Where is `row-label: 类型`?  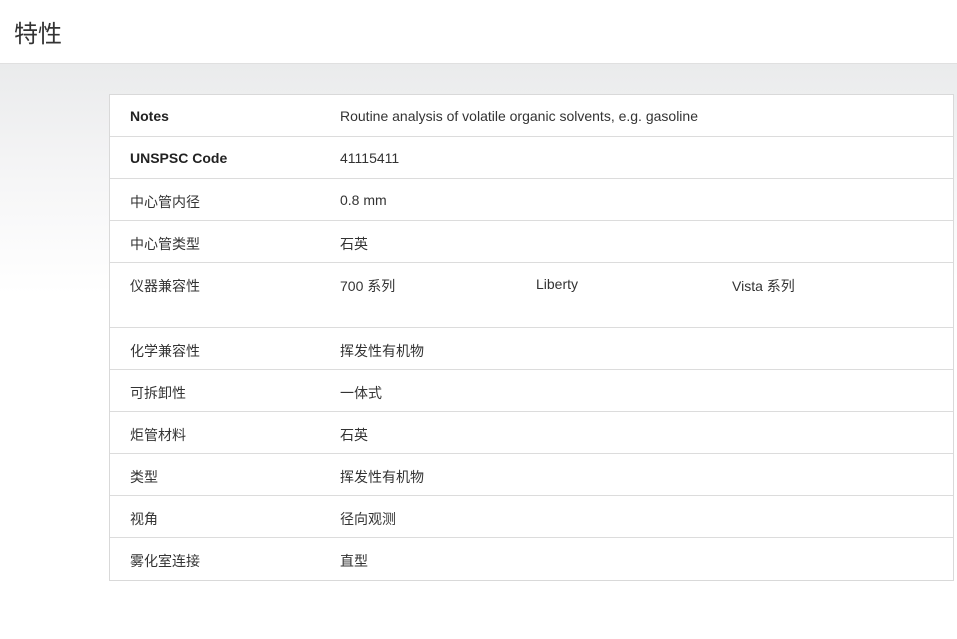
row-label: 类型 is located at coordinates (144, 477).